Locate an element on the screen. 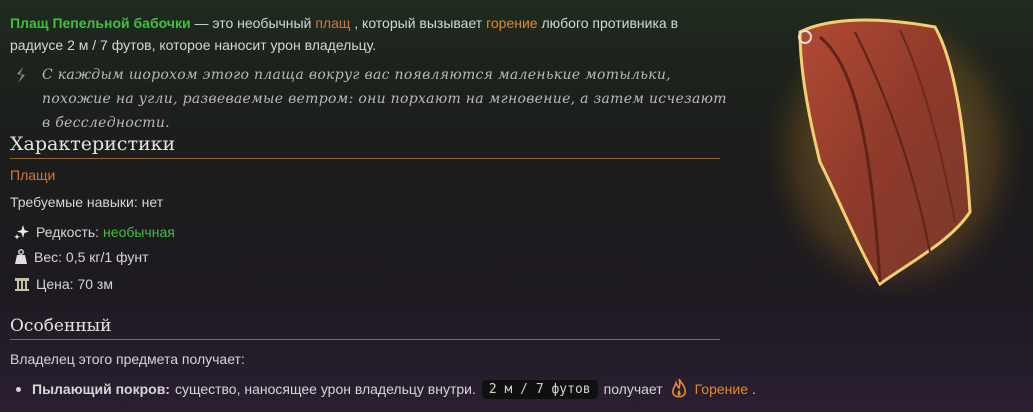 This screenshot has height=412, width=1033. weight-text: Вес: 0,5 кг/1 фунт is located at coordinates (91, 257).